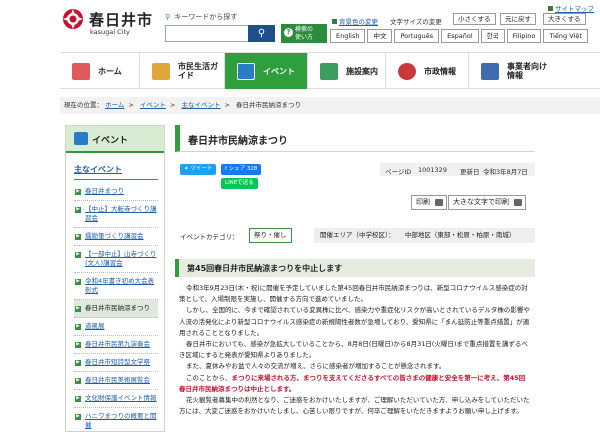  Describe the element at coordinates (266, 71) in the screenshot. I see `nav-event: イベント` at that location.